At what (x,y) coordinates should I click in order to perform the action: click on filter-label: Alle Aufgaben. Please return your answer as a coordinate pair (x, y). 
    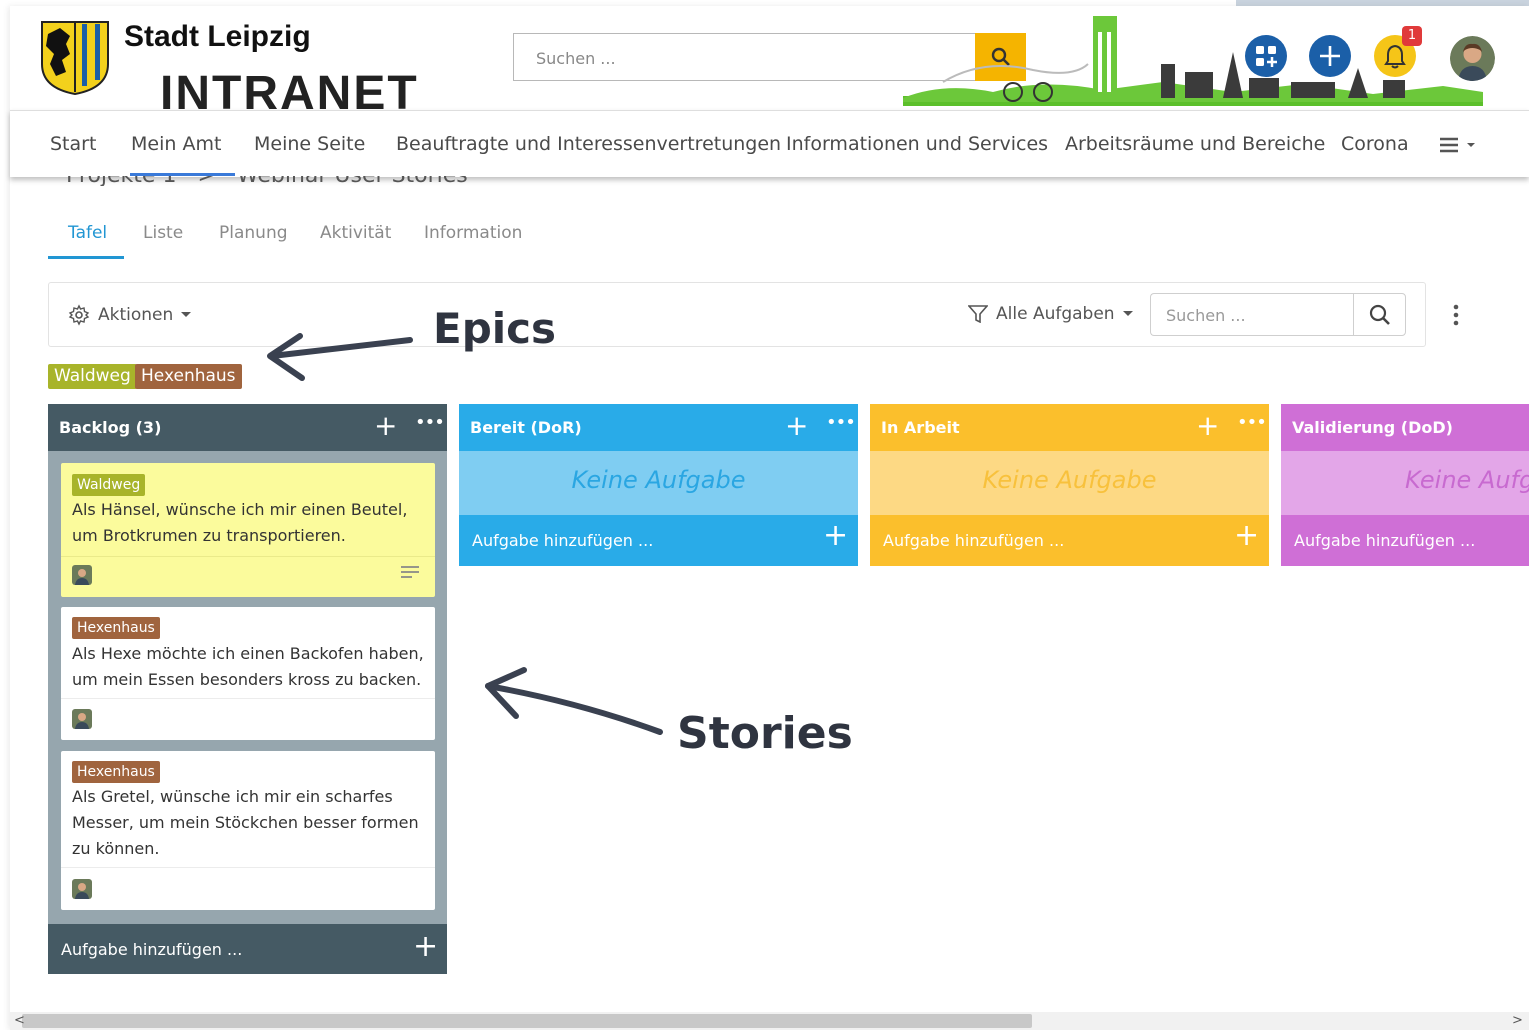
    Looking at the image, I should click on (1055, 314).